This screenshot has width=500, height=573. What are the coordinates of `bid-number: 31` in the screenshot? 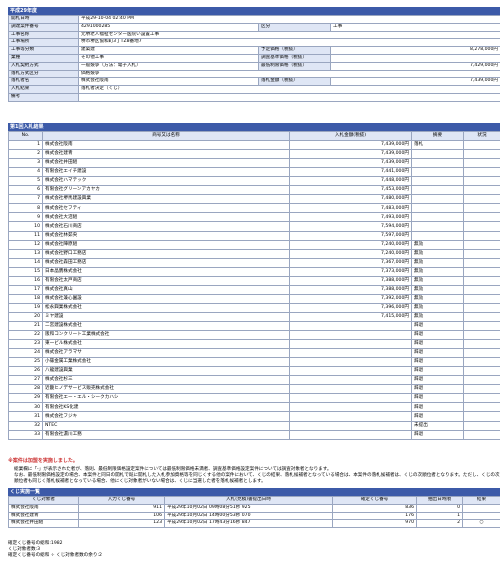 It's located at (25, 416).